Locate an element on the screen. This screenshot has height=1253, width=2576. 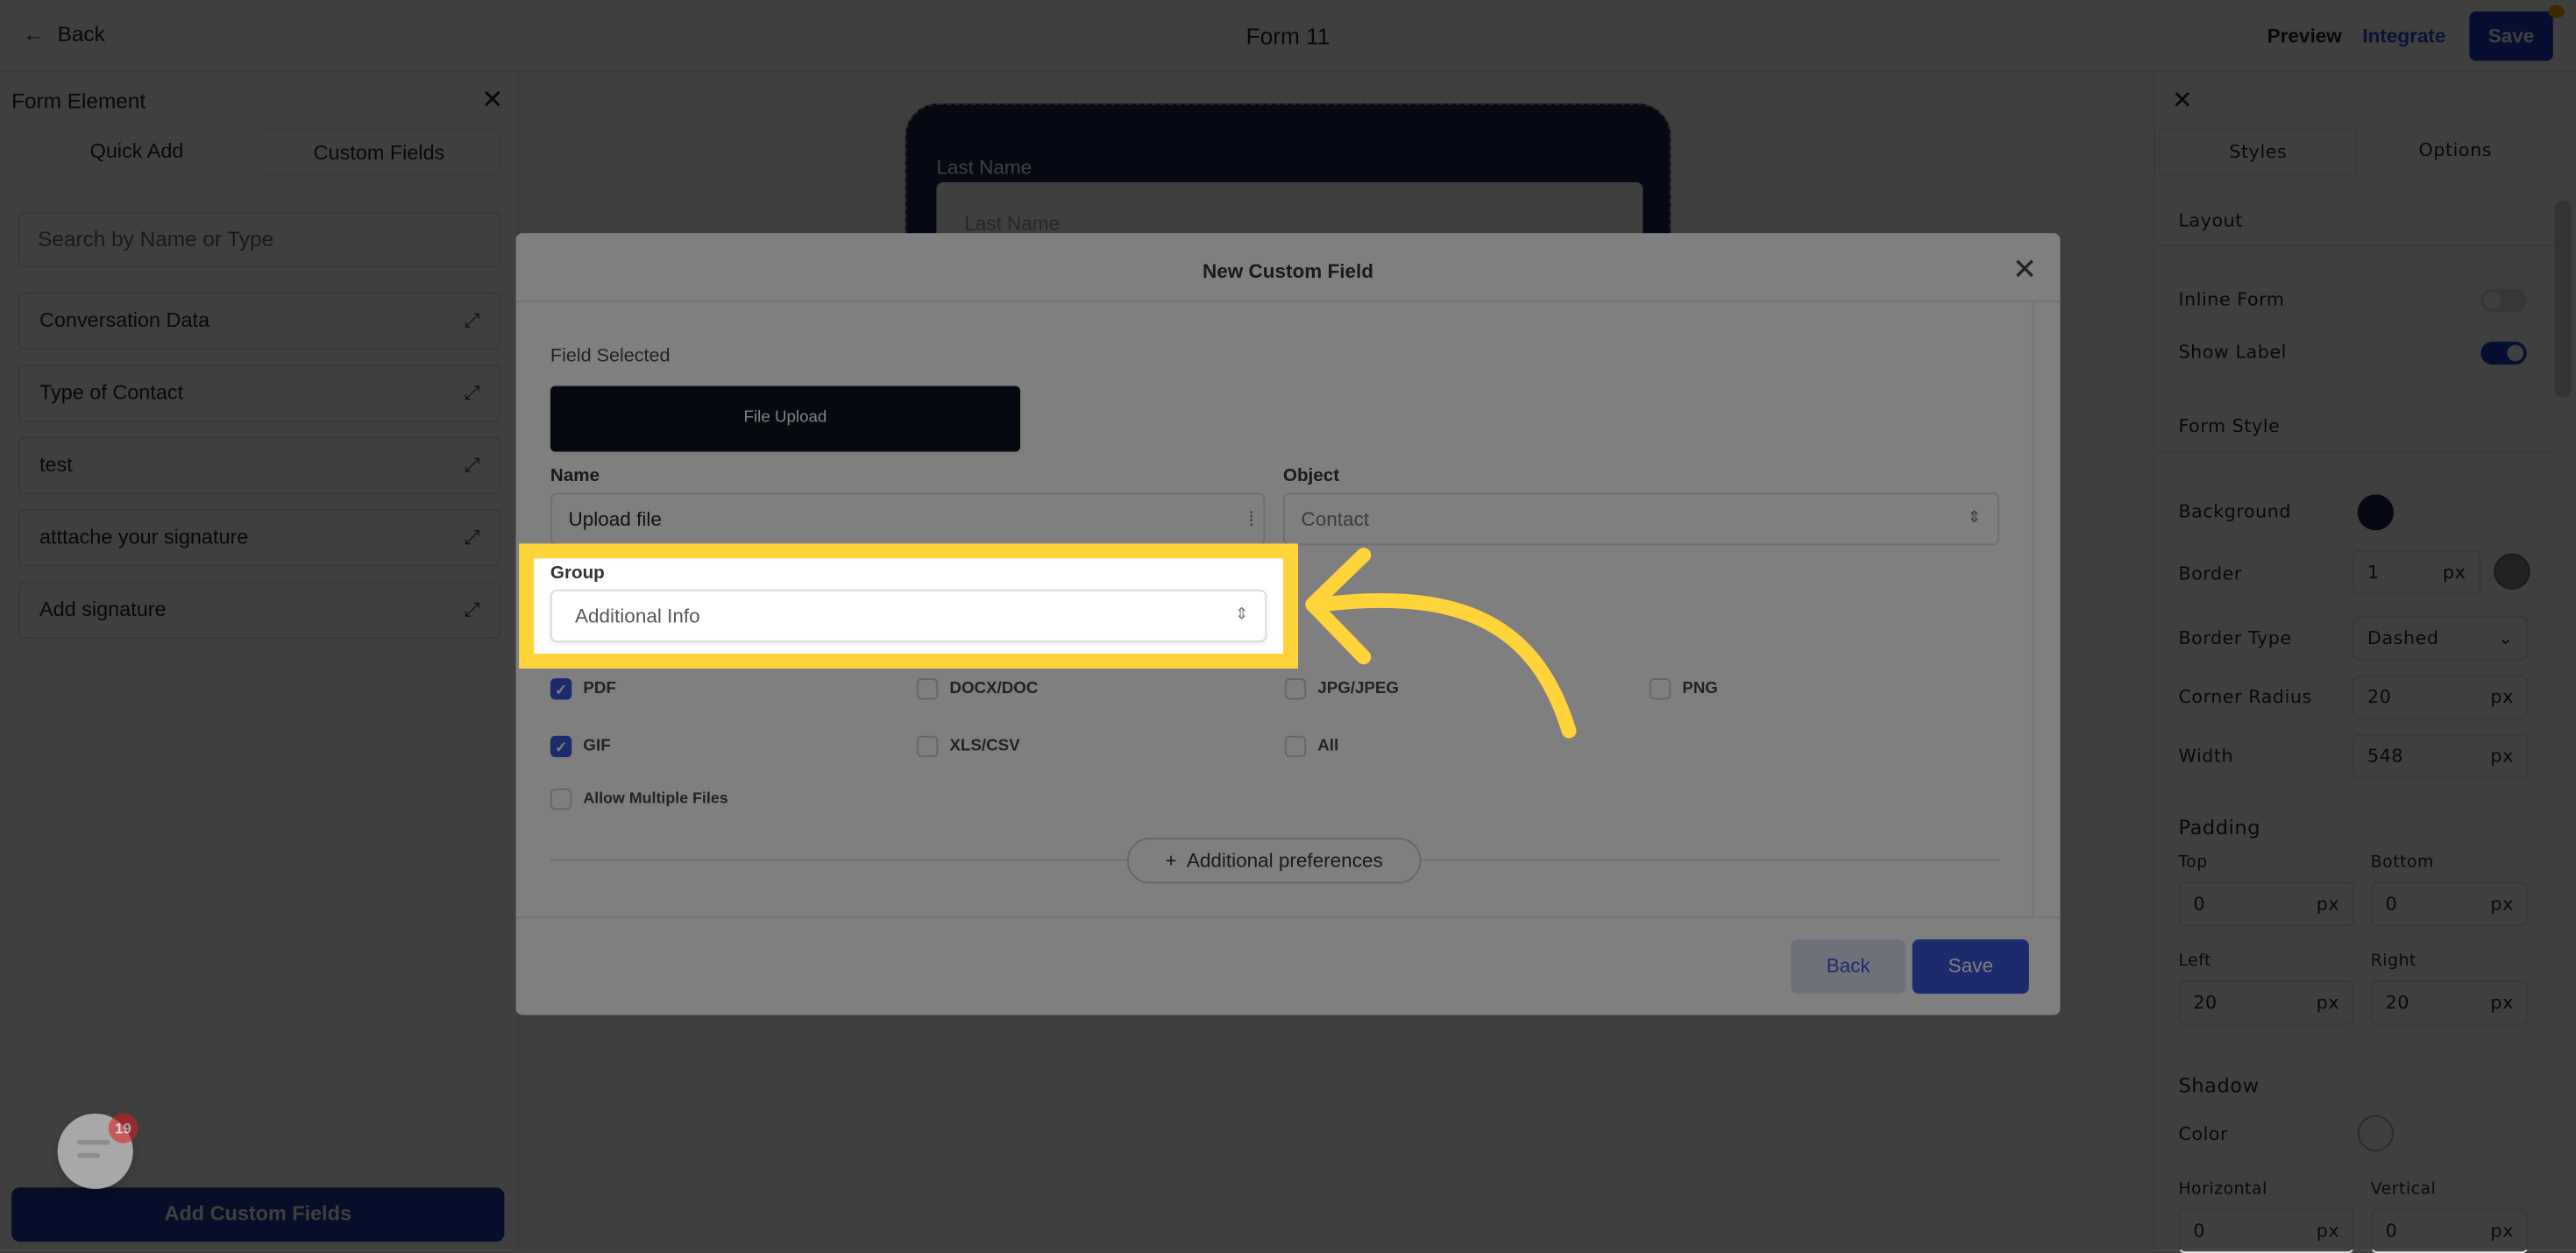
pointer-arrow-icon is located at coordinates (1441, 643).